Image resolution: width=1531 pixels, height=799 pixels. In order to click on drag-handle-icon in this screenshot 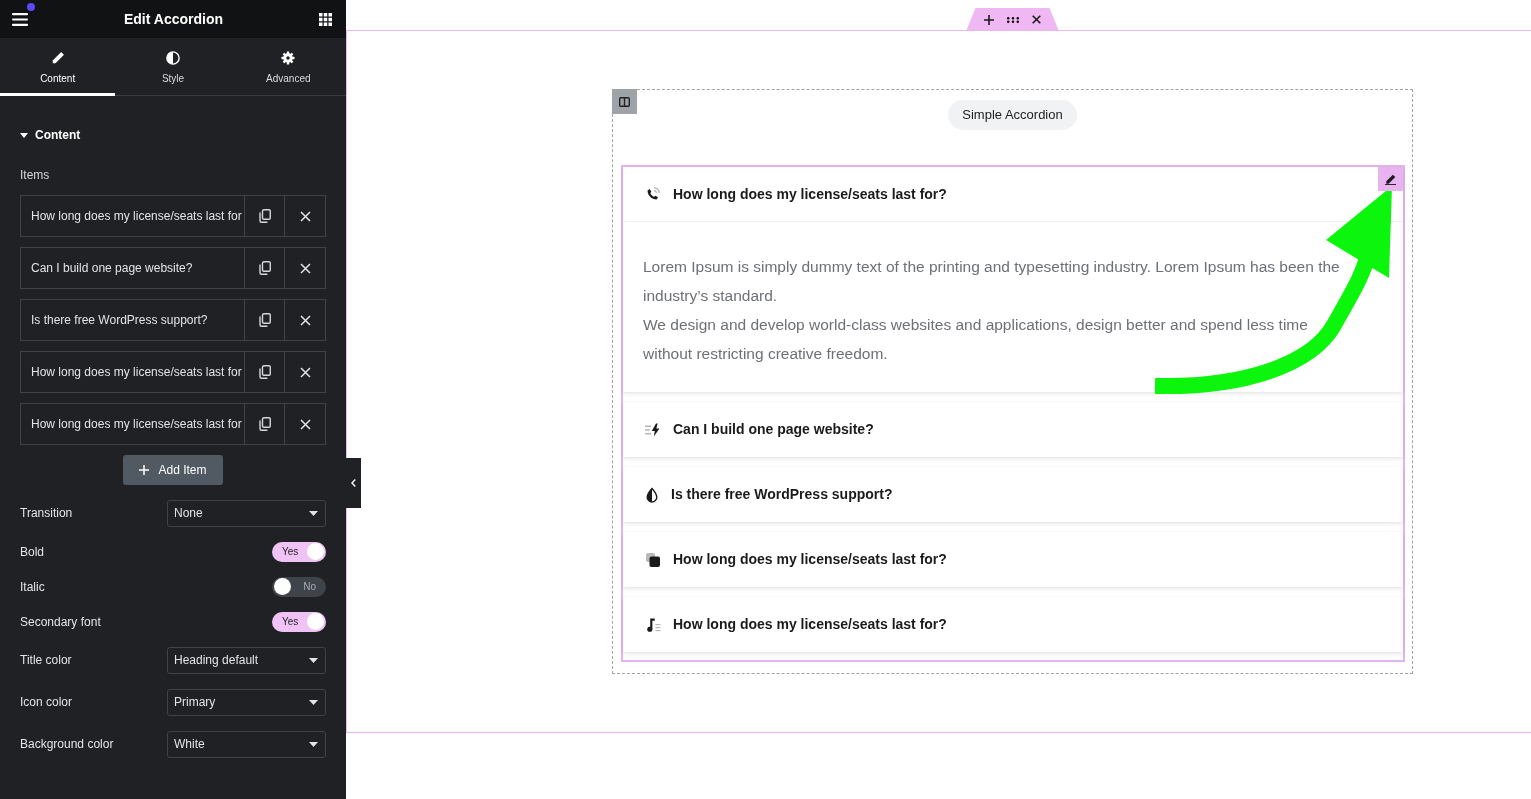, I will do `click(1012, 19)`.